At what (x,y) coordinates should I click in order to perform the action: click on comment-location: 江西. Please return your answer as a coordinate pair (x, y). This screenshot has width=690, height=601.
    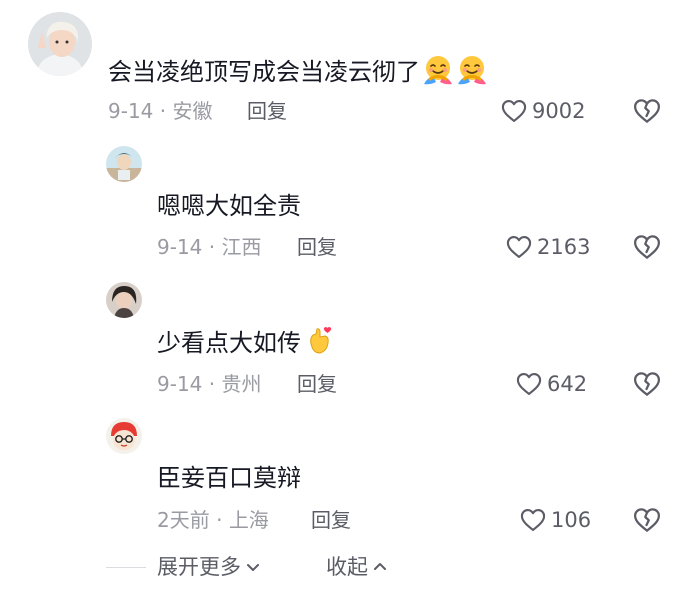
    Looking at the image, I should click on (241, 247).